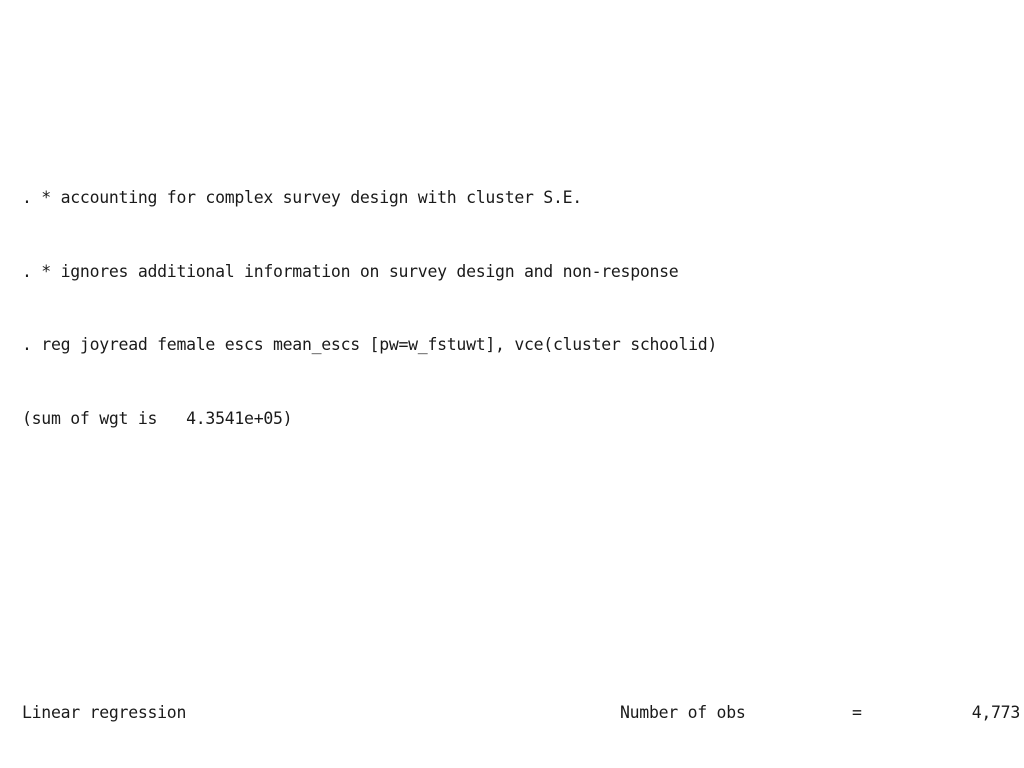  Describe the element at coordinates (996, 712) in the screenshot. I see `stat-value: 4,773` at that location.